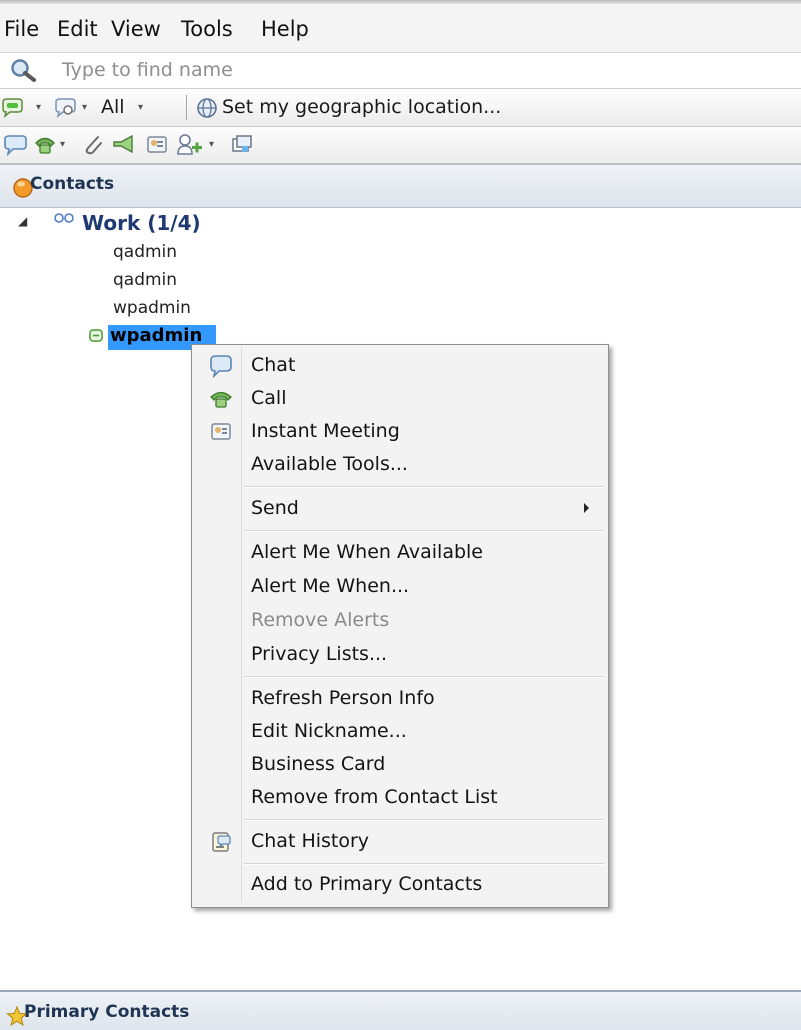 The height and width of the screenshot is (1030, 801). What do you see at coordinates (367, 884) in the screenshot?
I see `menu-item-label: Add to Primary Contacts` at bounding box center [367, 884].